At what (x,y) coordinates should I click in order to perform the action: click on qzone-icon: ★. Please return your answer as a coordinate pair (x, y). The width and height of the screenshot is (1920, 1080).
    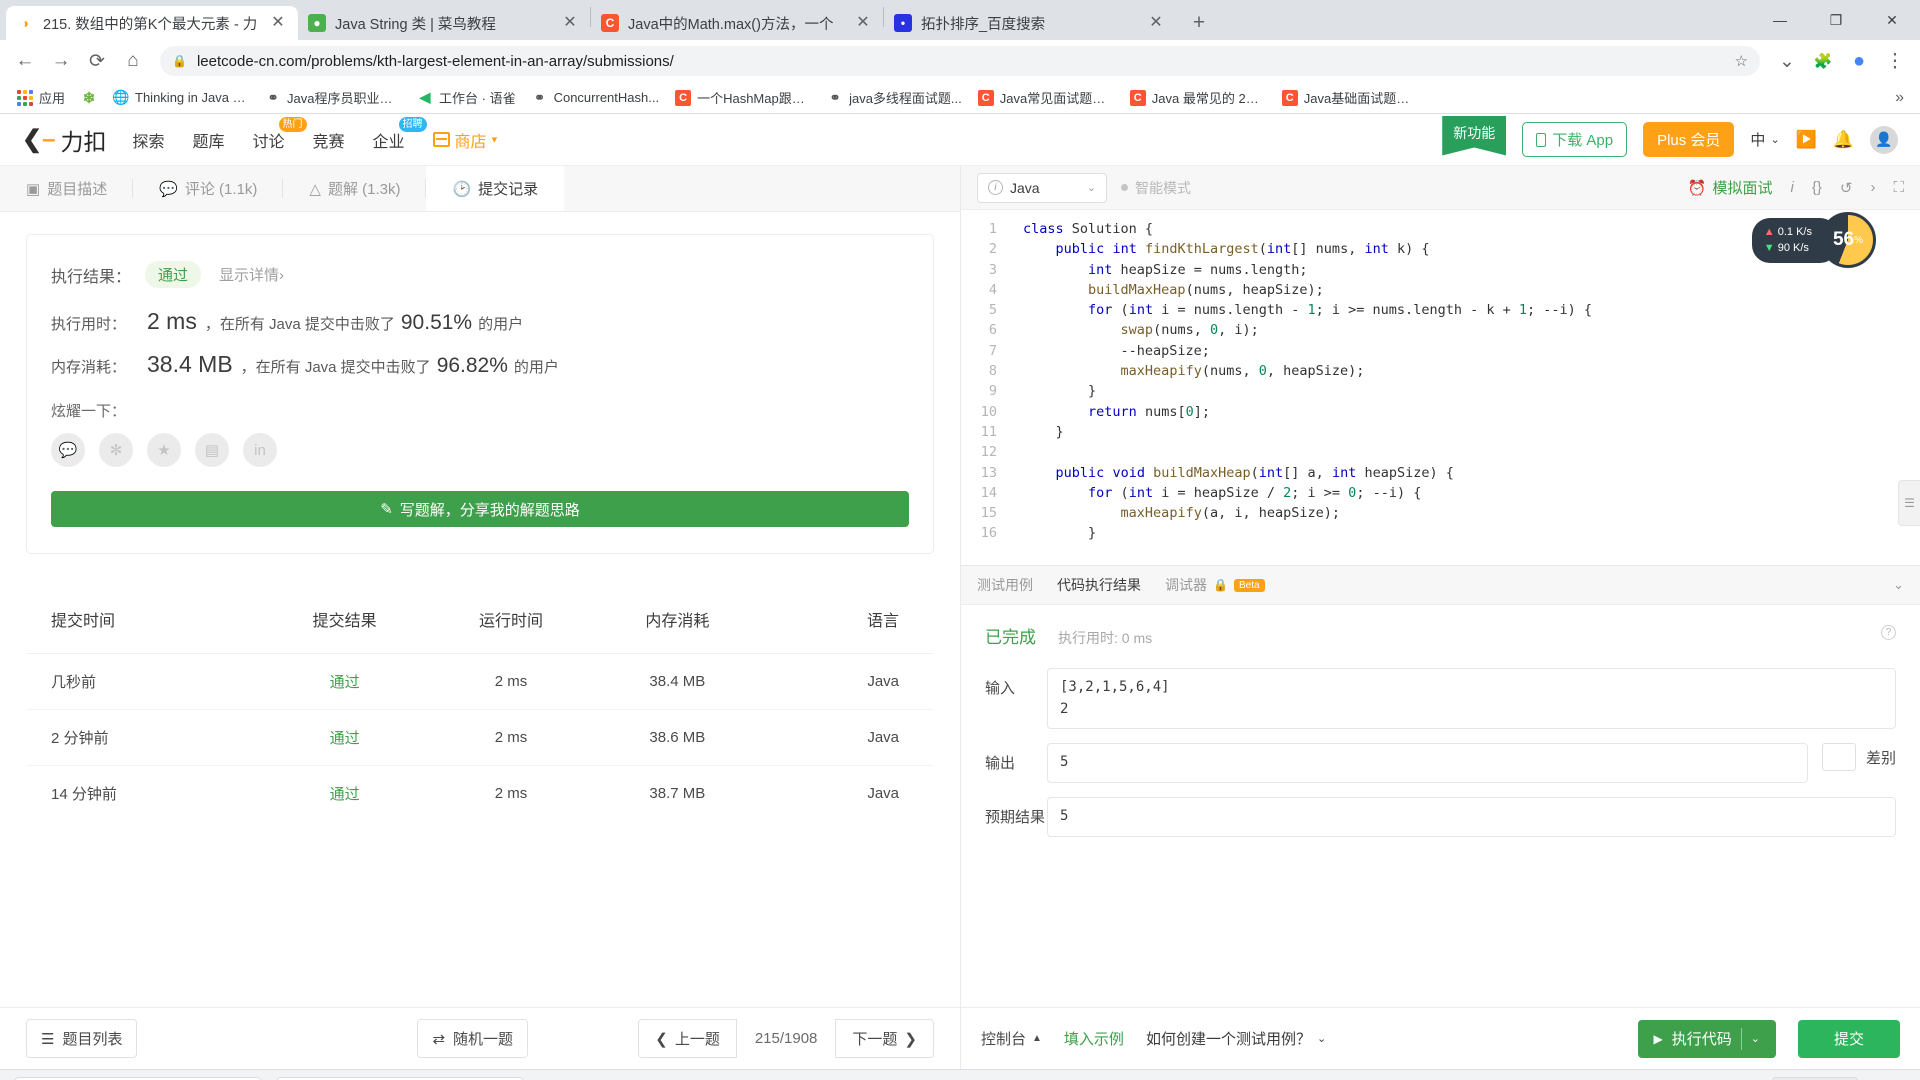
    Looking at the image, I should click on (164, 450).